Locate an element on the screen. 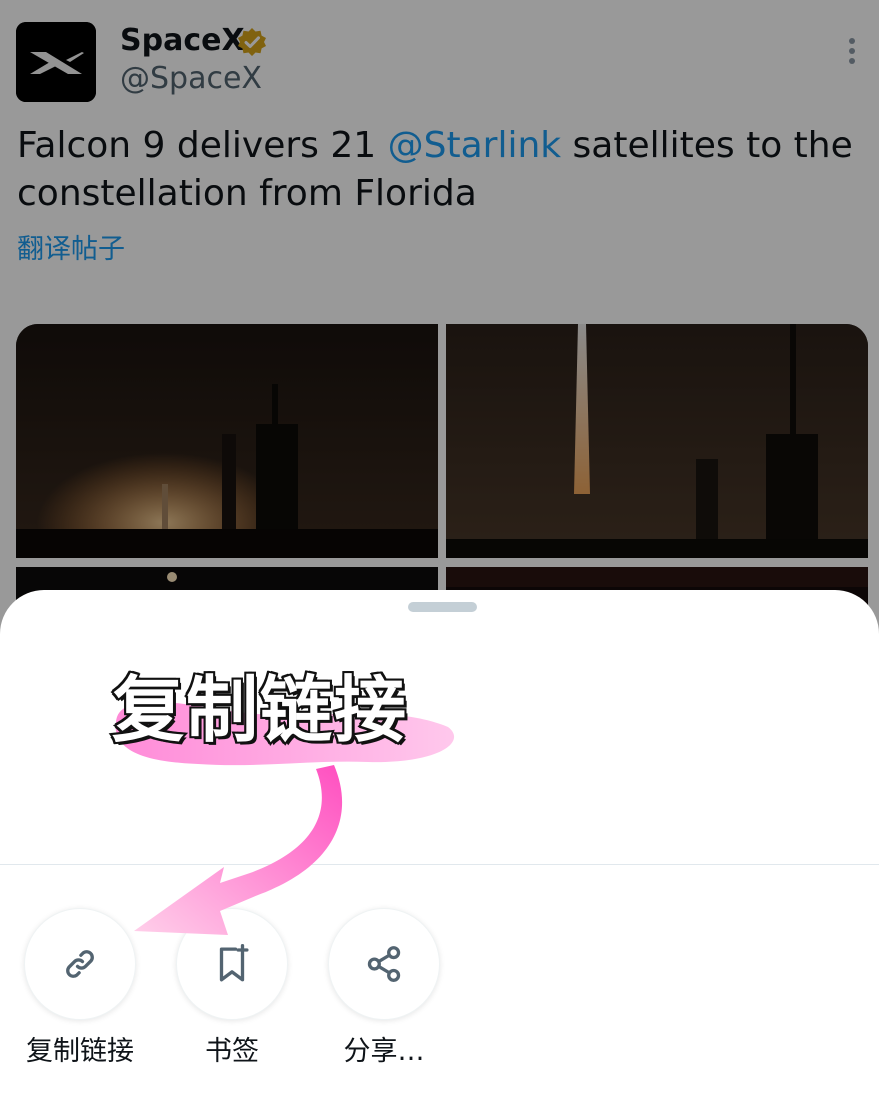 Image resolution: width=879 pixels, height=1101 pixels. annotation-callout-text: 复制链接 is located at coordinates (259, 710).